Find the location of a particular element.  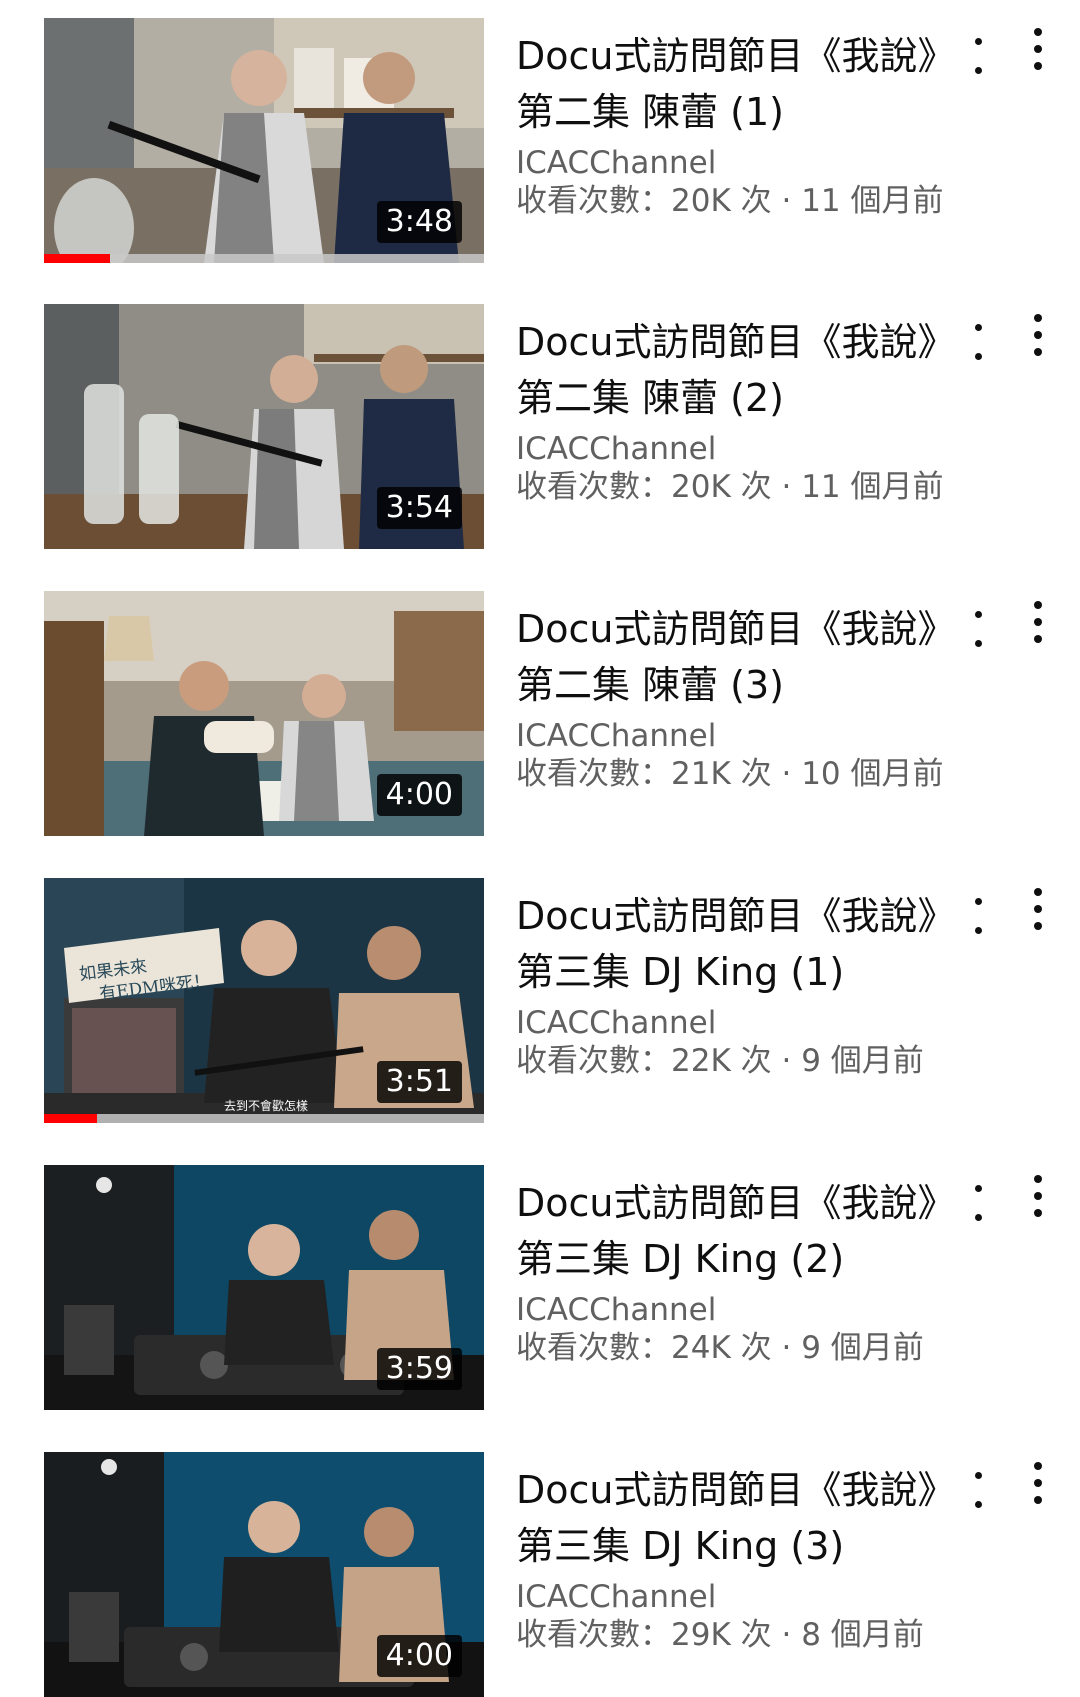

video-title-line2: 第二集 陳蕾 (3) is located at coordinates (736, 685).